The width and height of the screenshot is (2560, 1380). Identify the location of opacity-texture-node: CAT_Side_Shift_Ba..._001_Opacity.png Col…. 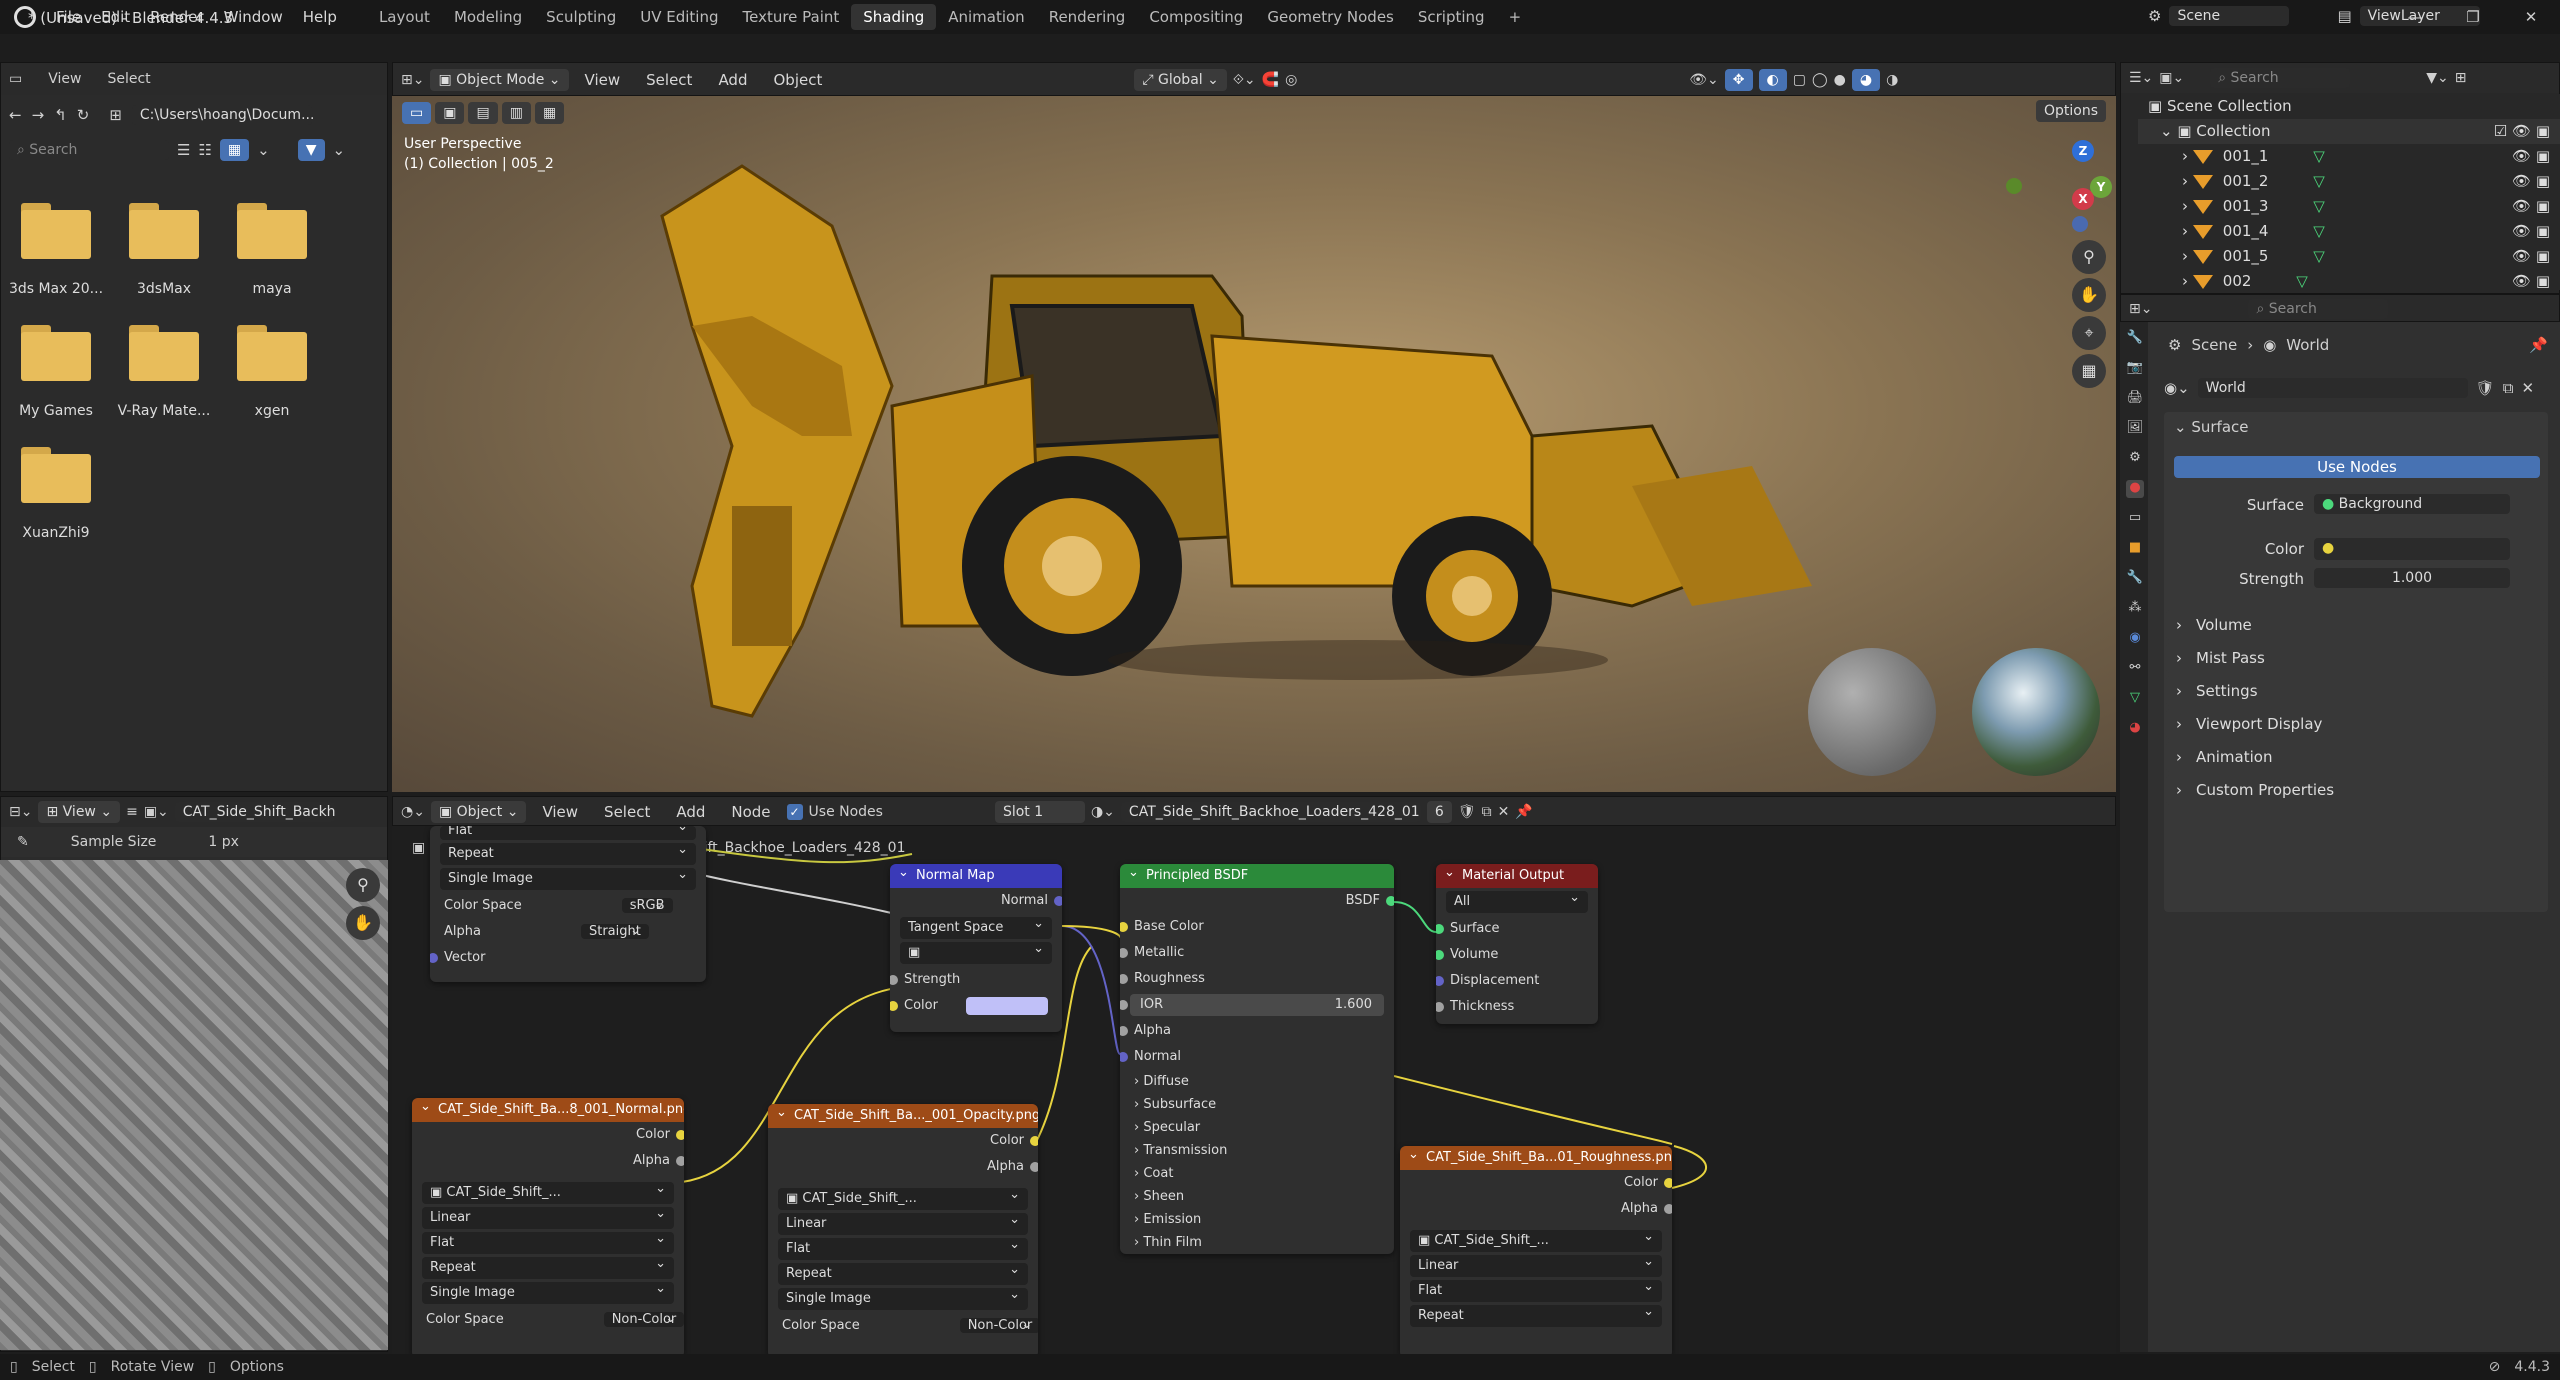
(903, 1229).